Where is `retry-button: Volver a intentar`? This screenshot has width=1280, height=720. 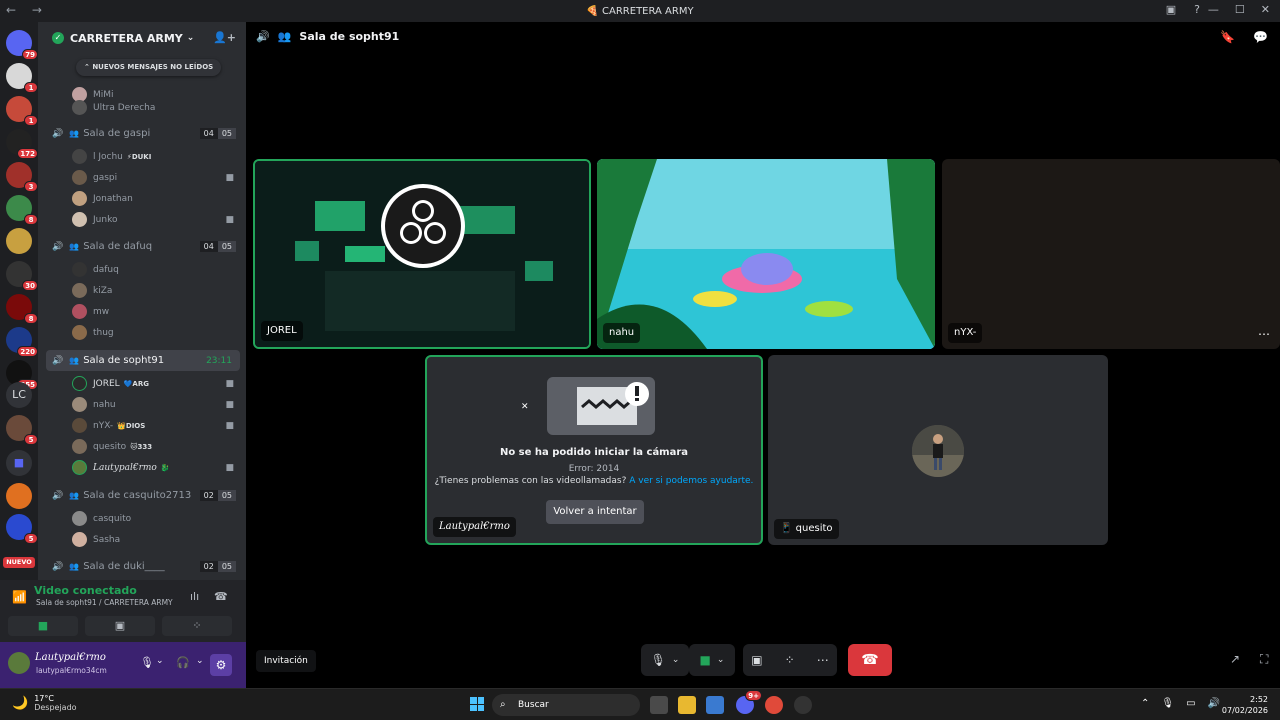 retry-button: Volver a intentar is located at coordinates (595, 512).